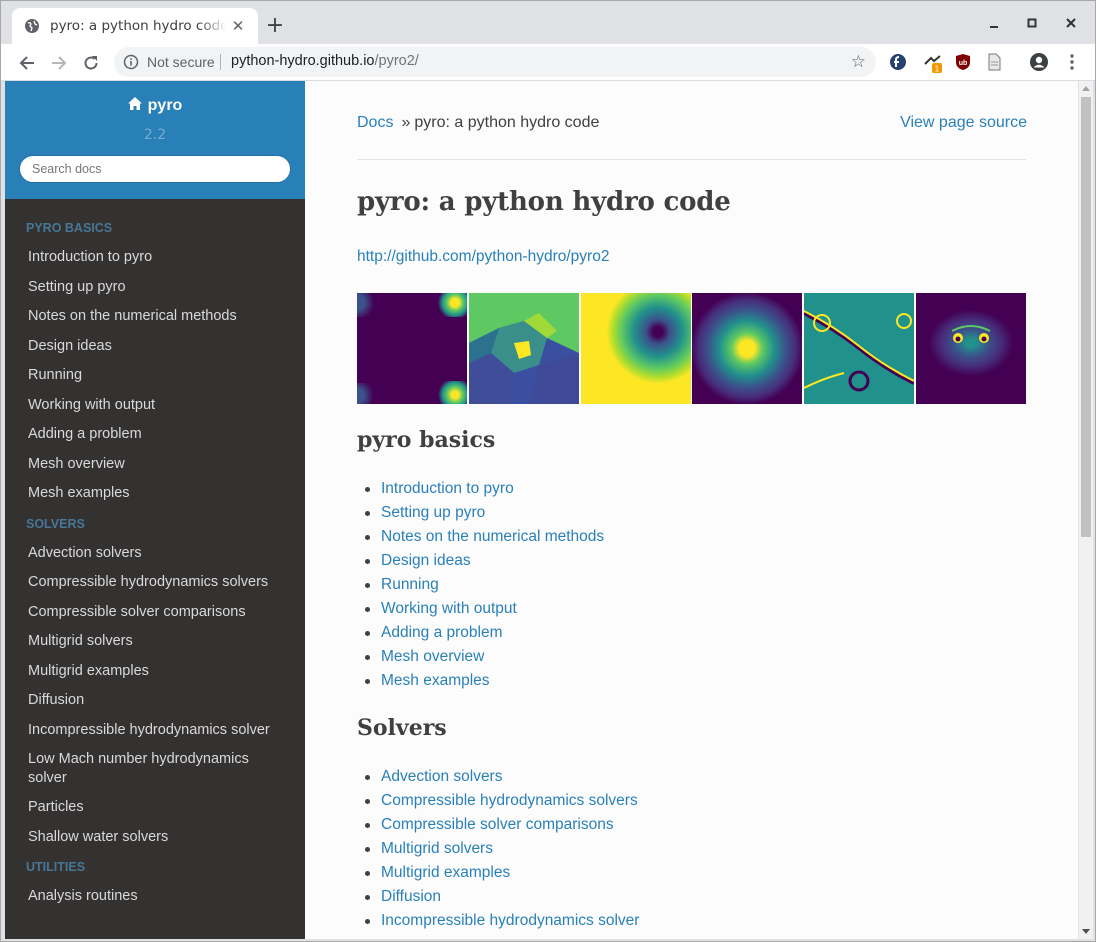 This screenshot has height=942, width=1096. Describe the element at coordinates (994, 62) in the screenshot. I see `document-icon` at that location.